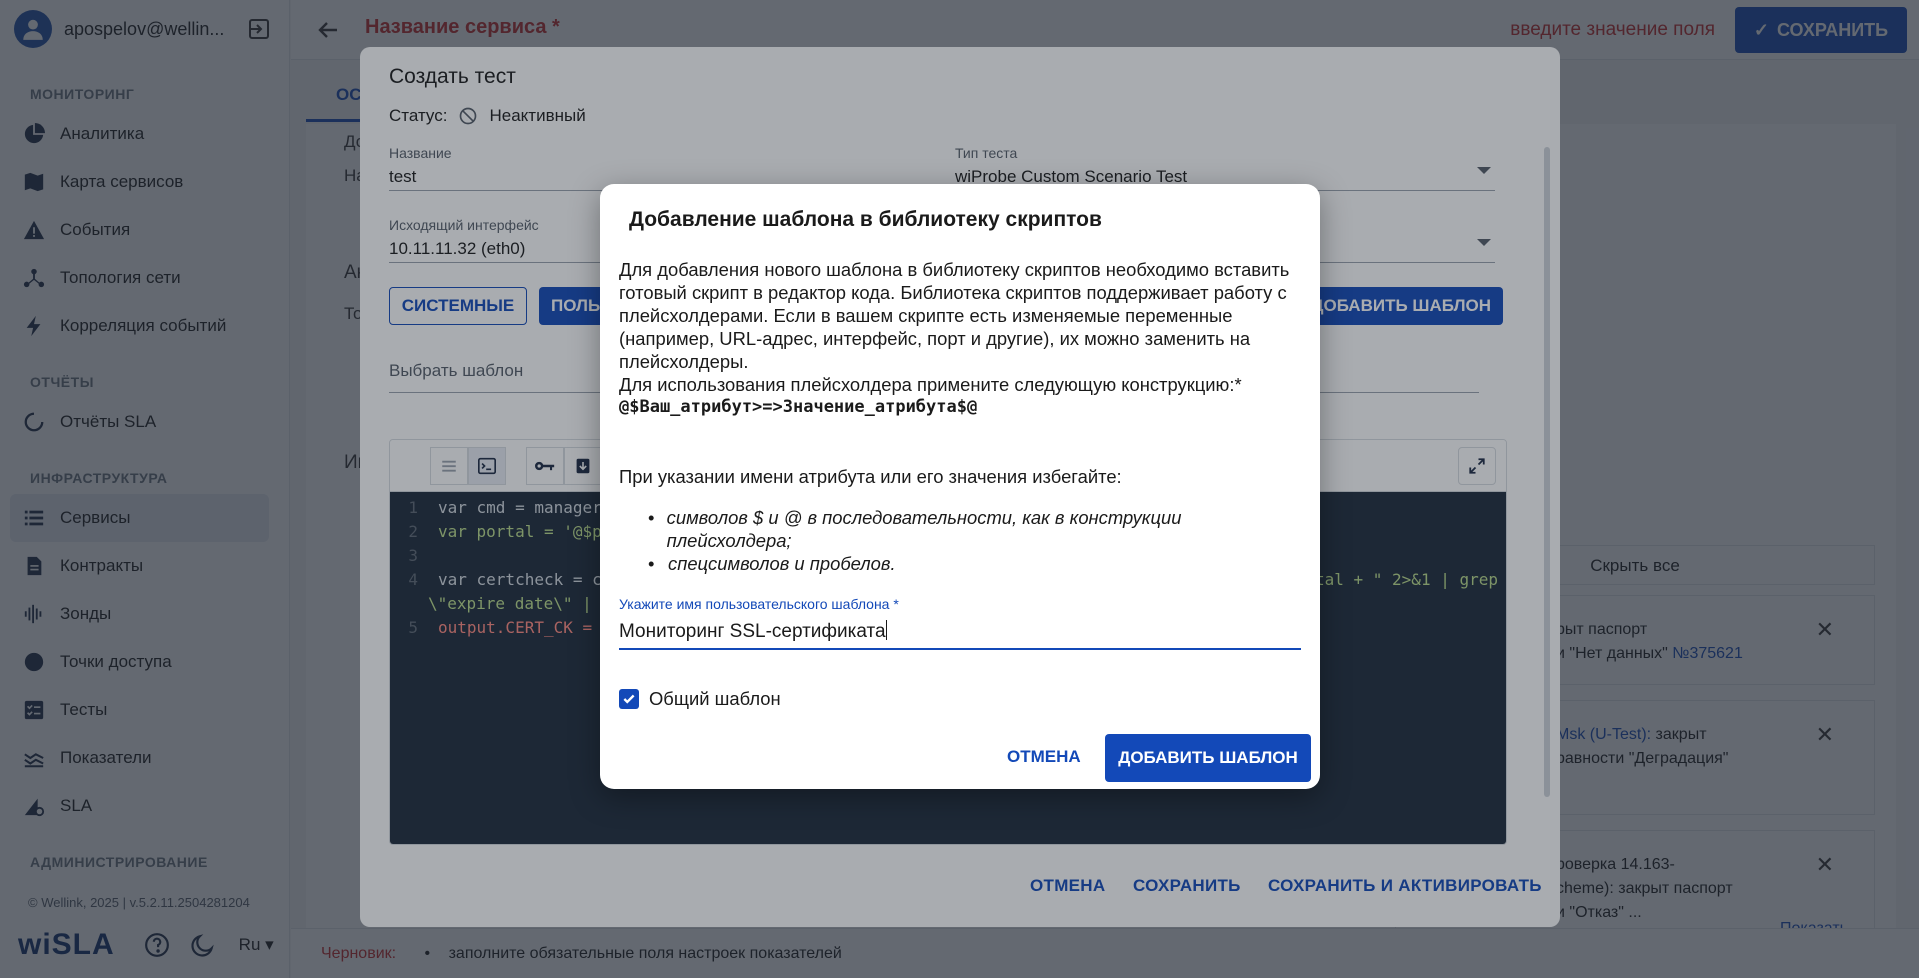  I want to click on checkbox-checked-icon, so click(629, 699).